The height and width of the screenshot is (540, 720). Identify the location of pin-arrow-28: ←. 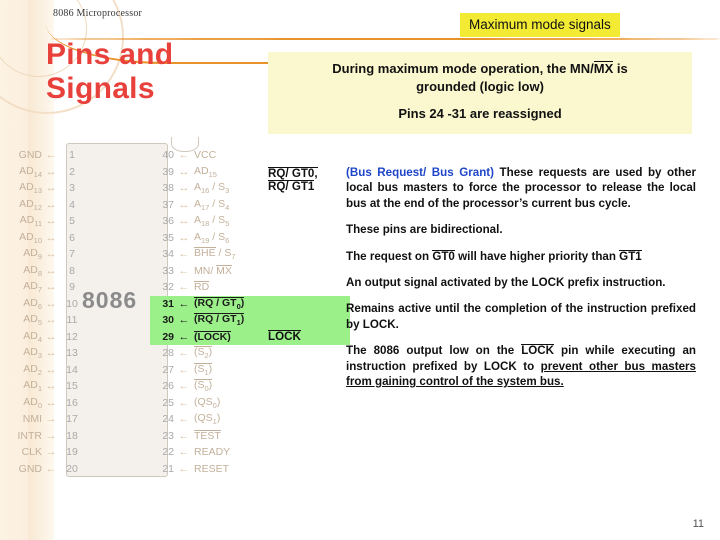
(184, 353).